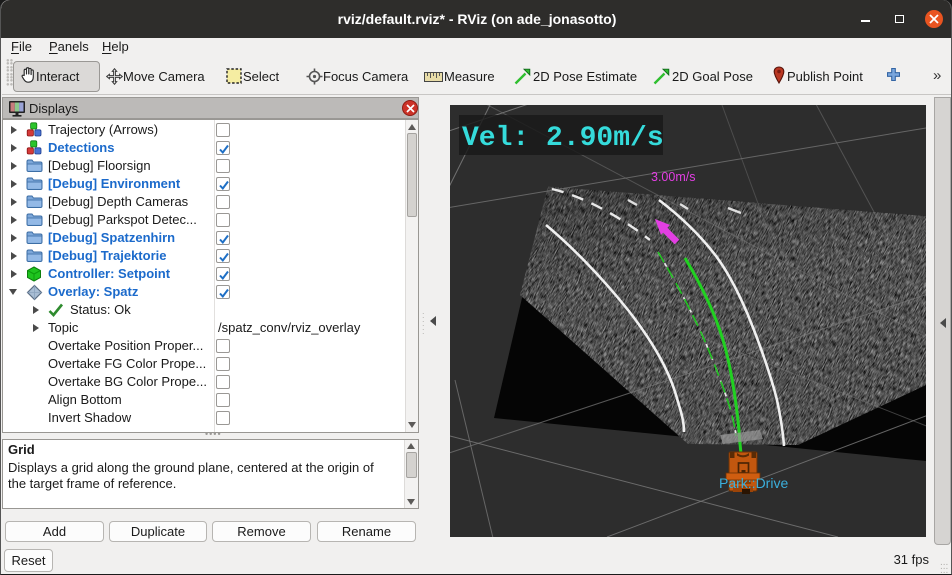  Describe the element at coordinates (563, 138) in the screenshot. I see `svg-text: Vel: 2.90m/s` at that location.